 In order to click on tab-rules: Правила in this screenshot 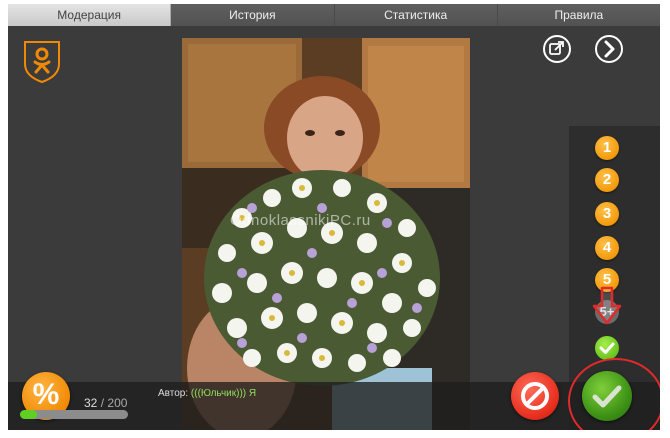, I will do `click(578, 15)`.